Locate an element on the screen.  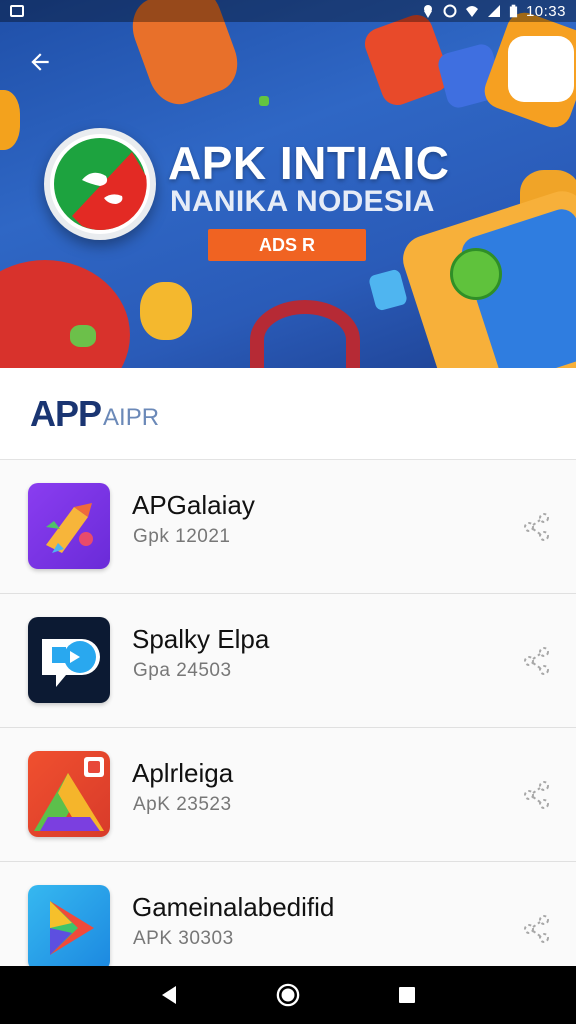
location-icon is located at coordinates (427, 11).